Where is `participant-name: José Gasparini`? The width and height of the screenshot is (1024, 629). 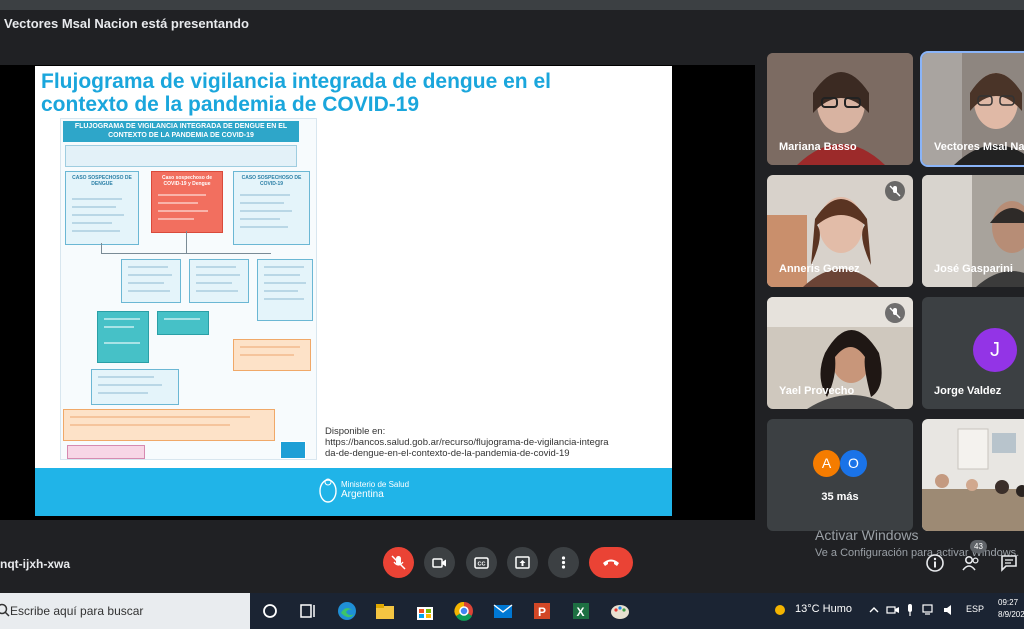 participant-name: José Gasparini is located at coordinates (973, 269).